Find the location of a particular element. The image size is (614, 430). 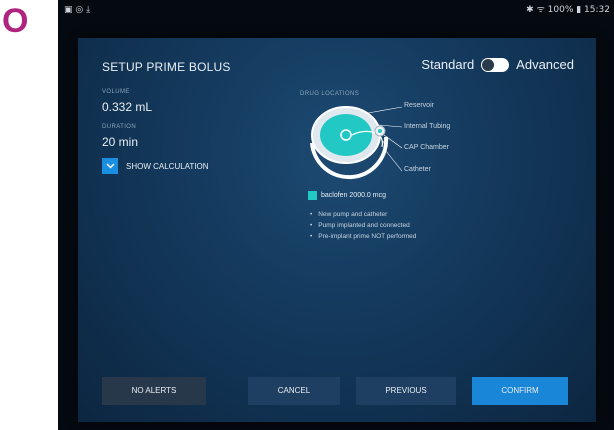

show-calculation-button: SHOW CALCULATION is located at coordinates (155, 166).